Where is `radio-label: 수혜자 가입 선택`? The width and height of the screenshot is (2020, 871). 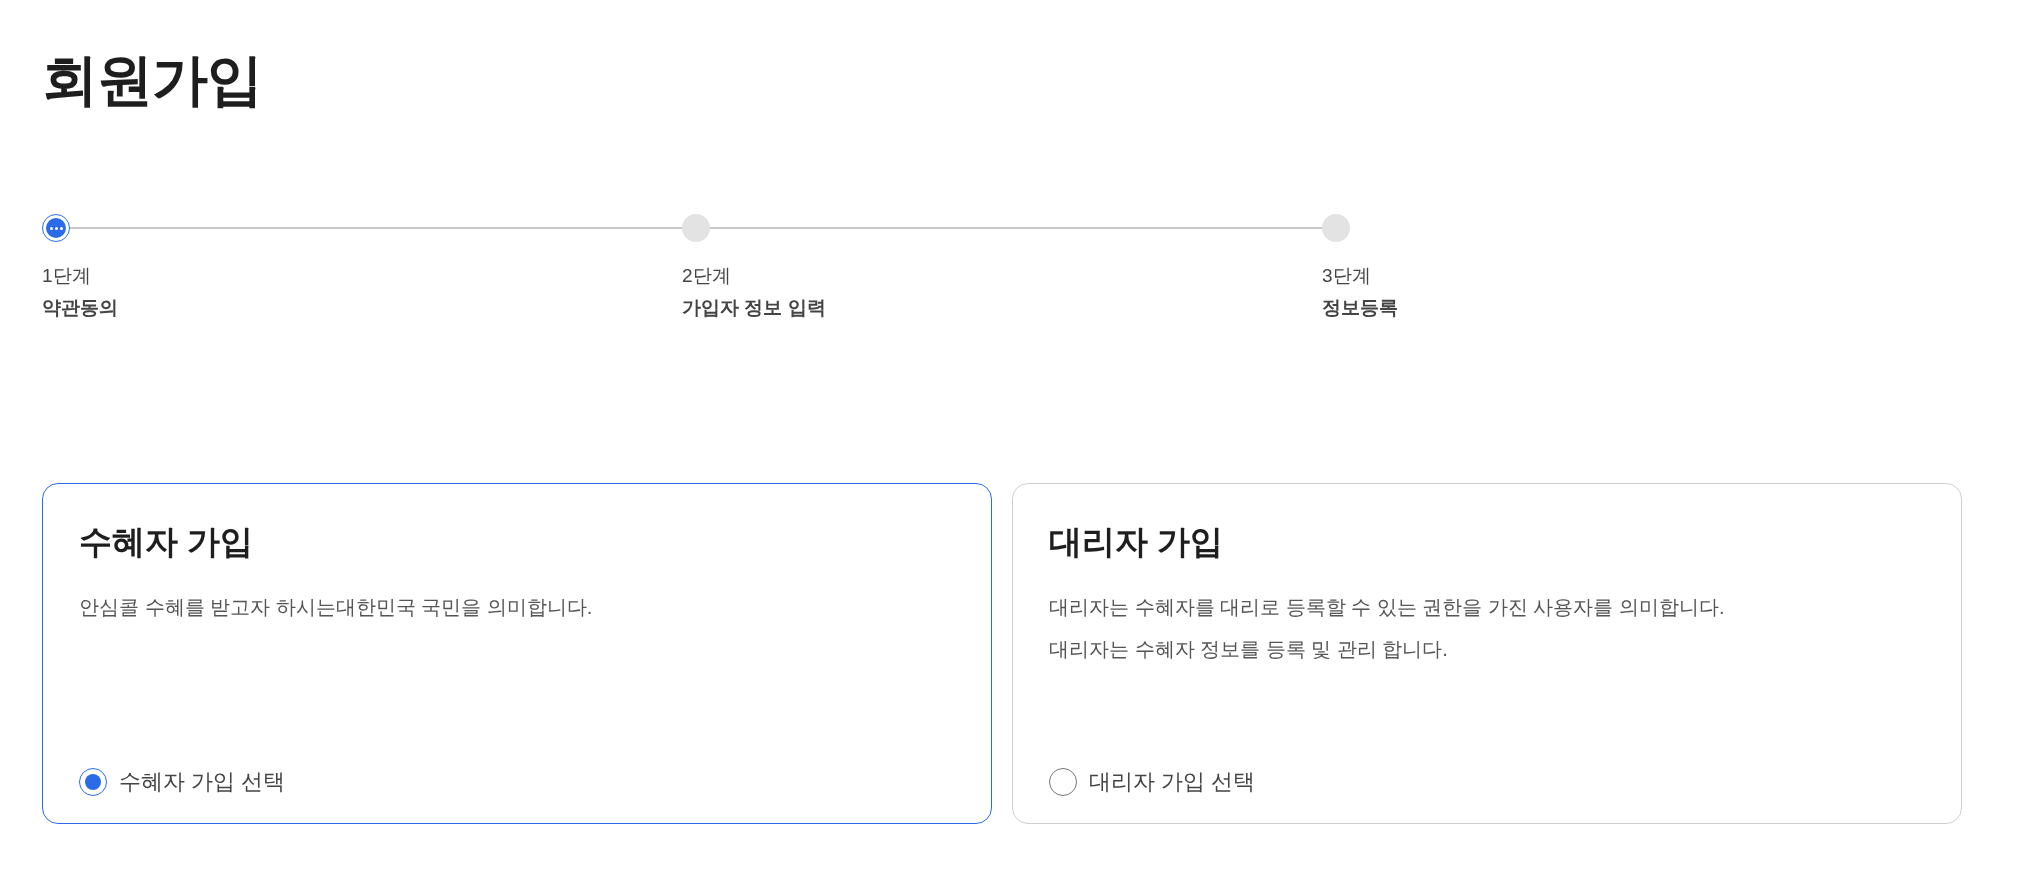
radio-label: 수혜자 가입 선택 is located at coordinates (202, 782).